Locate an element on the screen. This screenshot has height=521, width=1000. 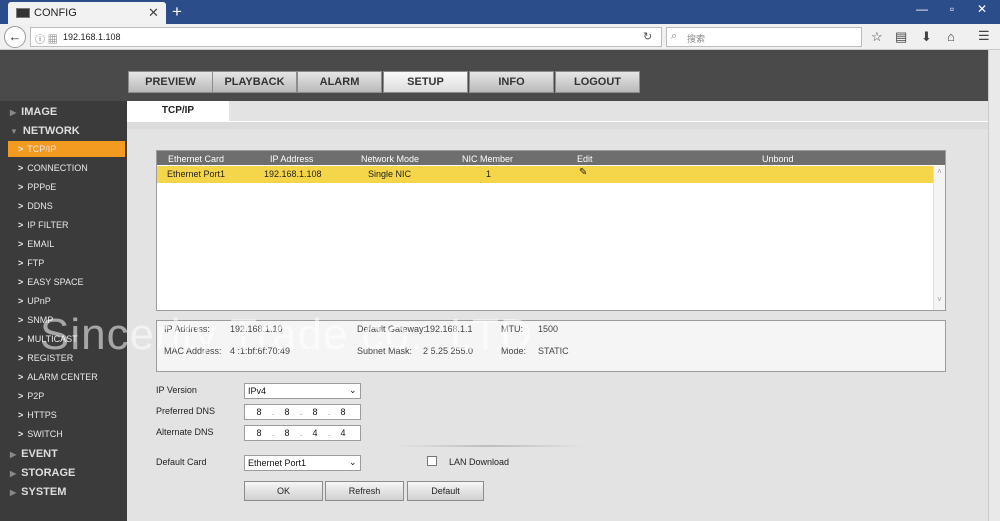
mode-value: STATIC is located at coordinates (553, 351).